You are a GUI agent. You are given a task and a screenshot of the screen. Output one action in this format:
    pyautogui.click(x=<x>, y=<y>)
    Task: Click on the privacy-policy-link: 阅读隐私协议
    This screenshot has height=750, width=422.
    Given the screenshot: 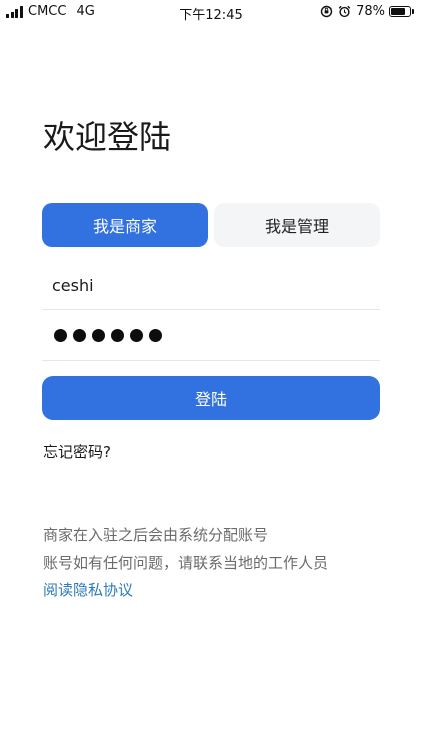 What is the action you would take?
    pyautogui.click(x=88, y=589)
    